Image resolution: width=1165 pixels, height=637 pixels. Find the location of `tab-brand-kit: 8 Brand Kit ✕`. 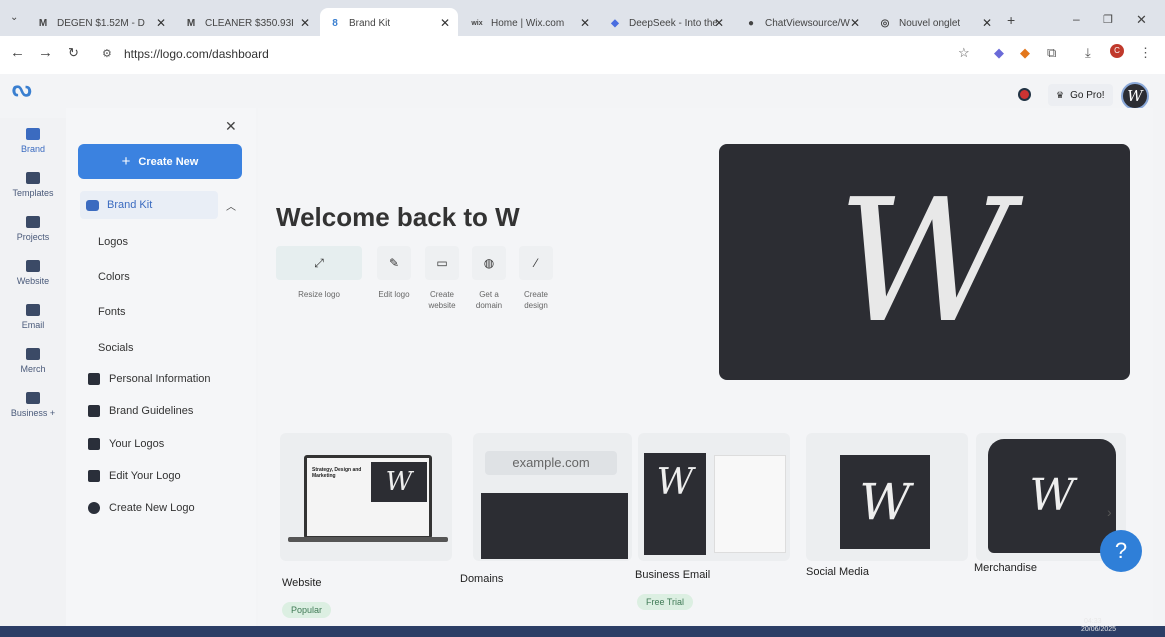

tab-brand-kit: 8 Brand Kit ✕ is located at coordinates (389, 23).